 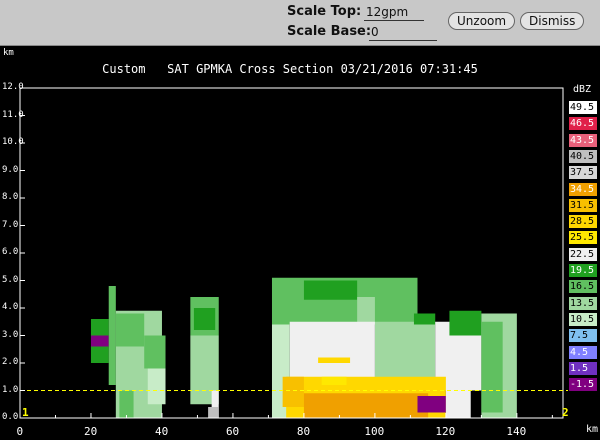 I want to click on legend-swatch: -1.5, so click(x=583, y=385).